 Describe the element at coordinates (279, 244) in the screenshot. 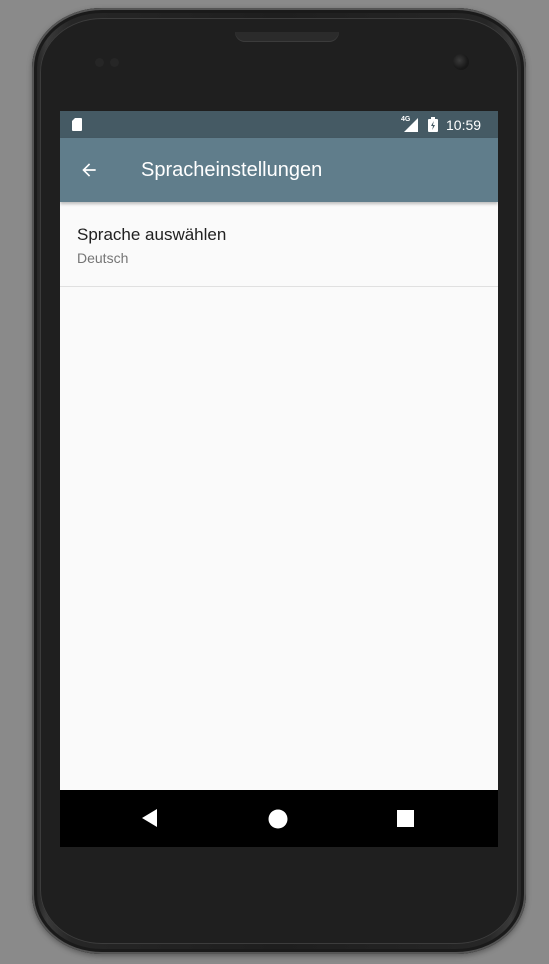

I see `preference-select-language: Sprache auswählen Deutsch` at that location.